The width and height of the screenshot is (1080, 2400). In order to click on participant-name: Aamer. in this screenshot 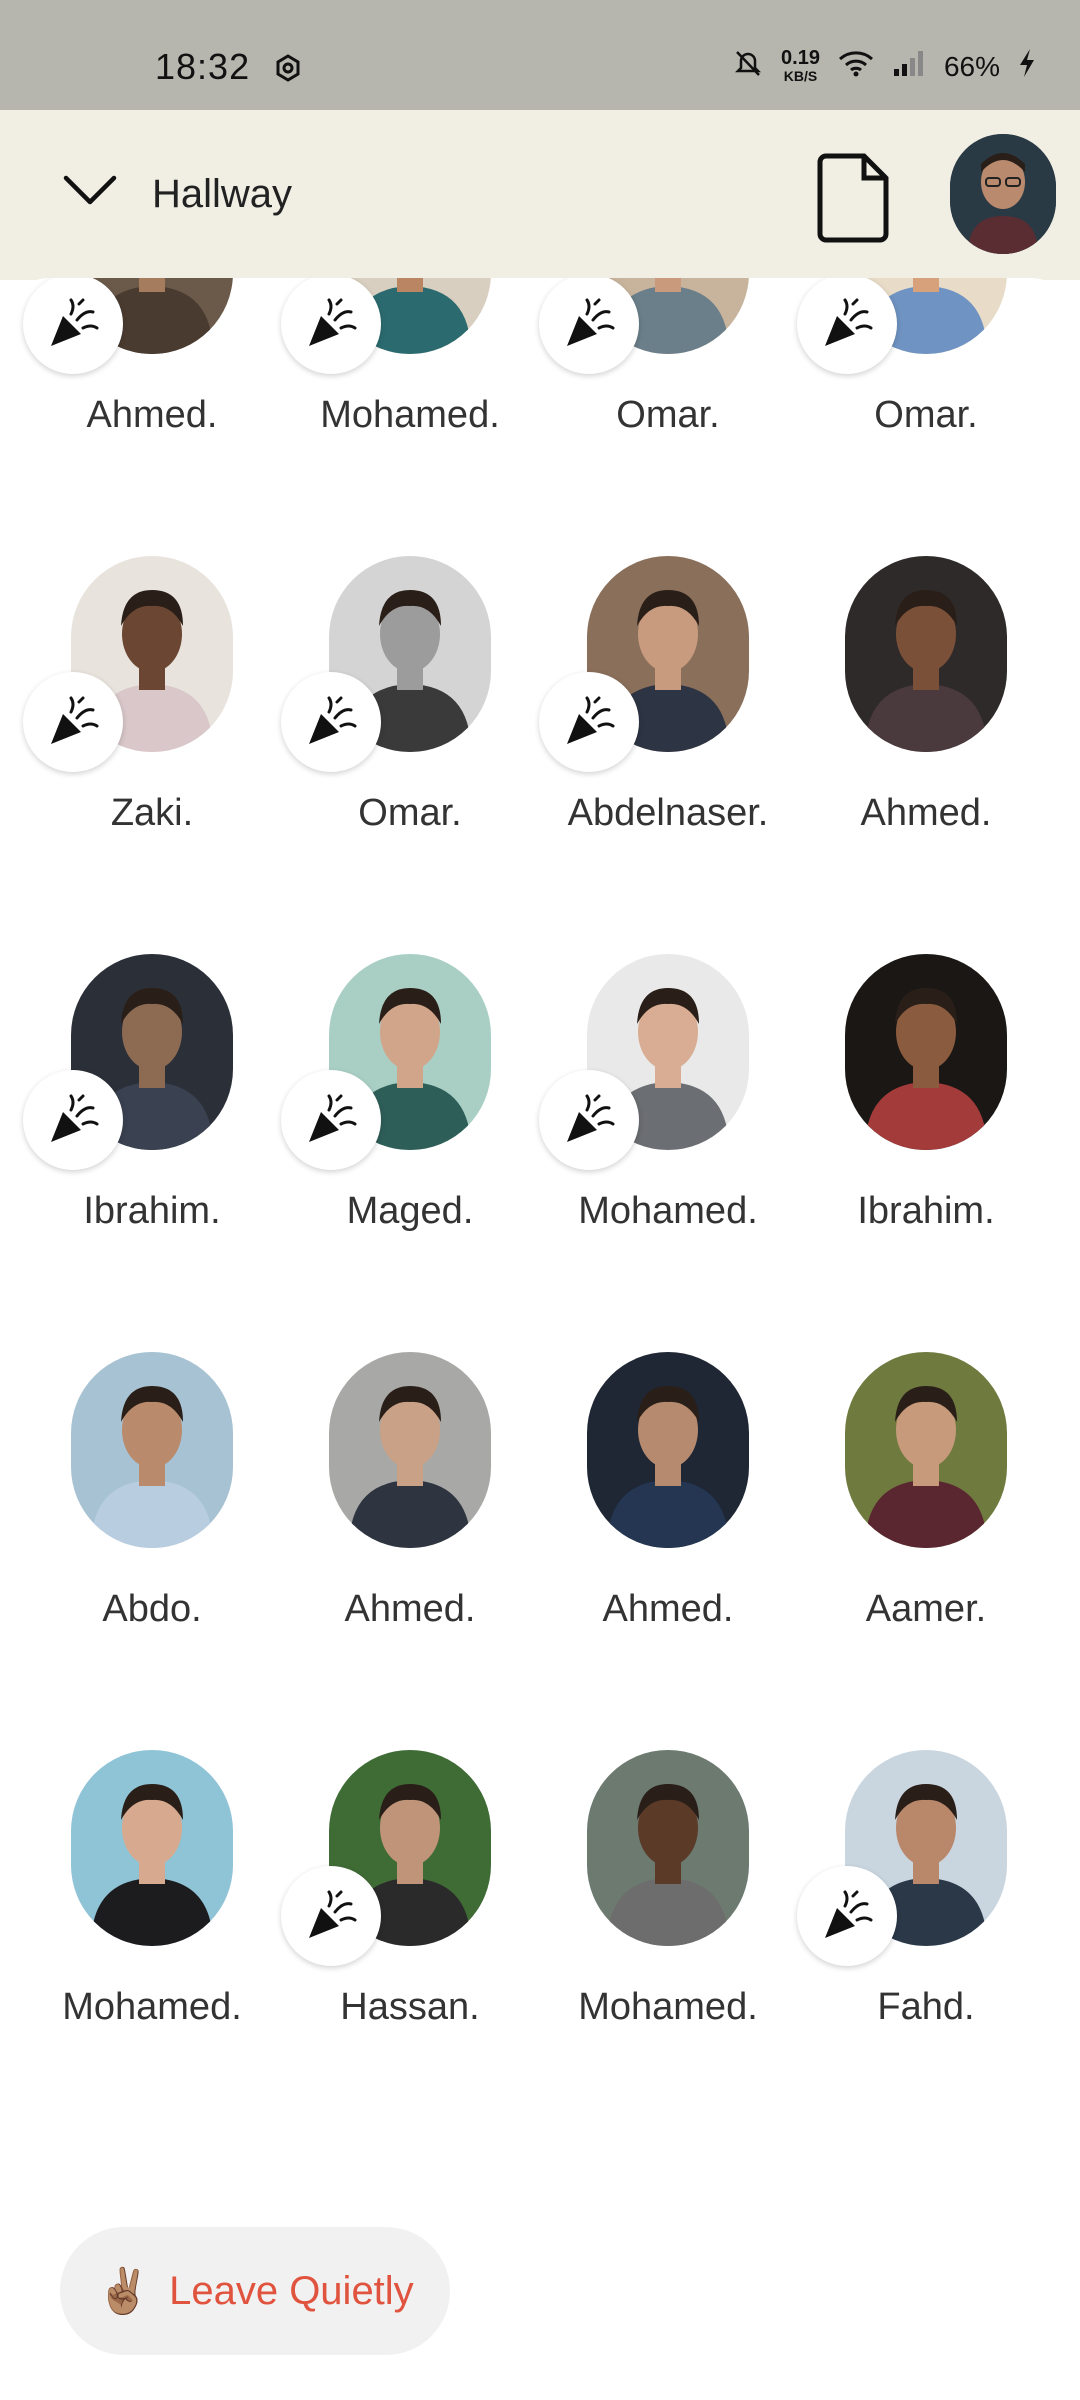, I will do `click(926, 1609)`.